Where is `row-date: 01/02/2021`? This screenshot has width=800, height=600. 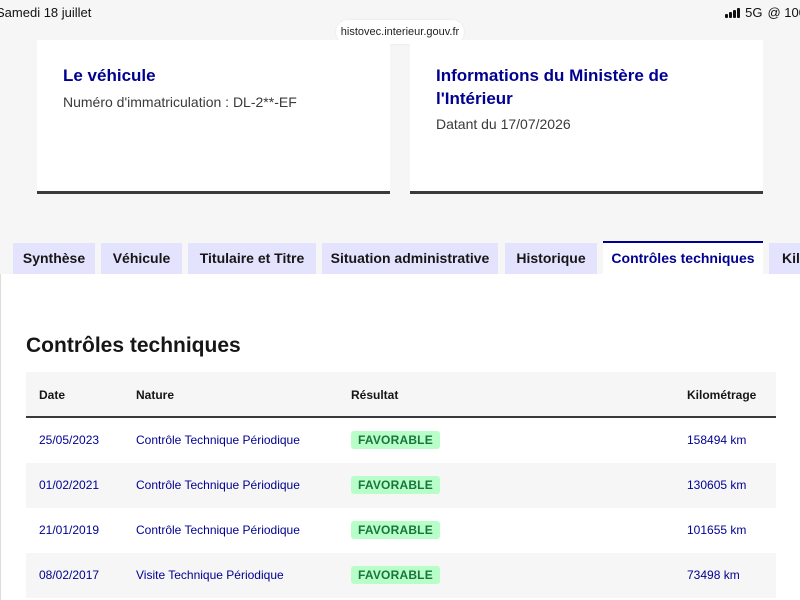 row-date: 01/02/2021 is located at coordinates (69, 485).